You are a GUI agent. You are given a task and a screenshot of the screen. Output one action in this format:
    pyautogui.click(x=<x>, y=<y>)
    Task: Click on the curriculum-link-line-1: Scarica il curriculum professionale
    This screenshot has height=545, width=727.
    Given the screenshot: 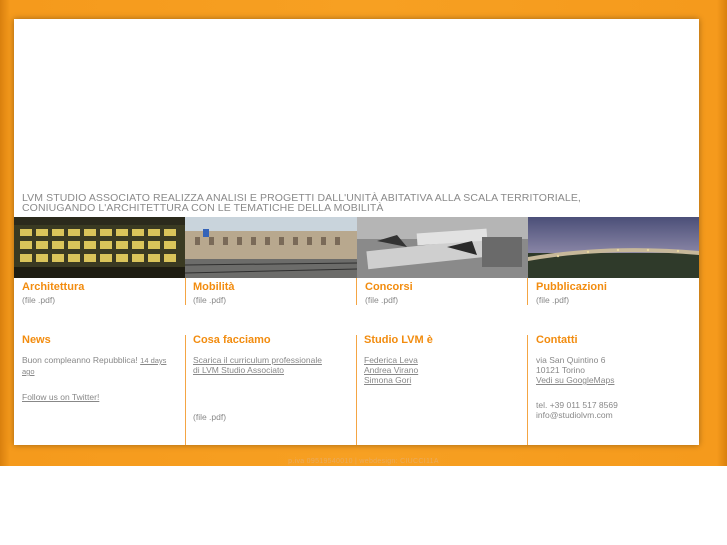 What is the action you would take?
    pyautogui.click(x=270, y=360)
    